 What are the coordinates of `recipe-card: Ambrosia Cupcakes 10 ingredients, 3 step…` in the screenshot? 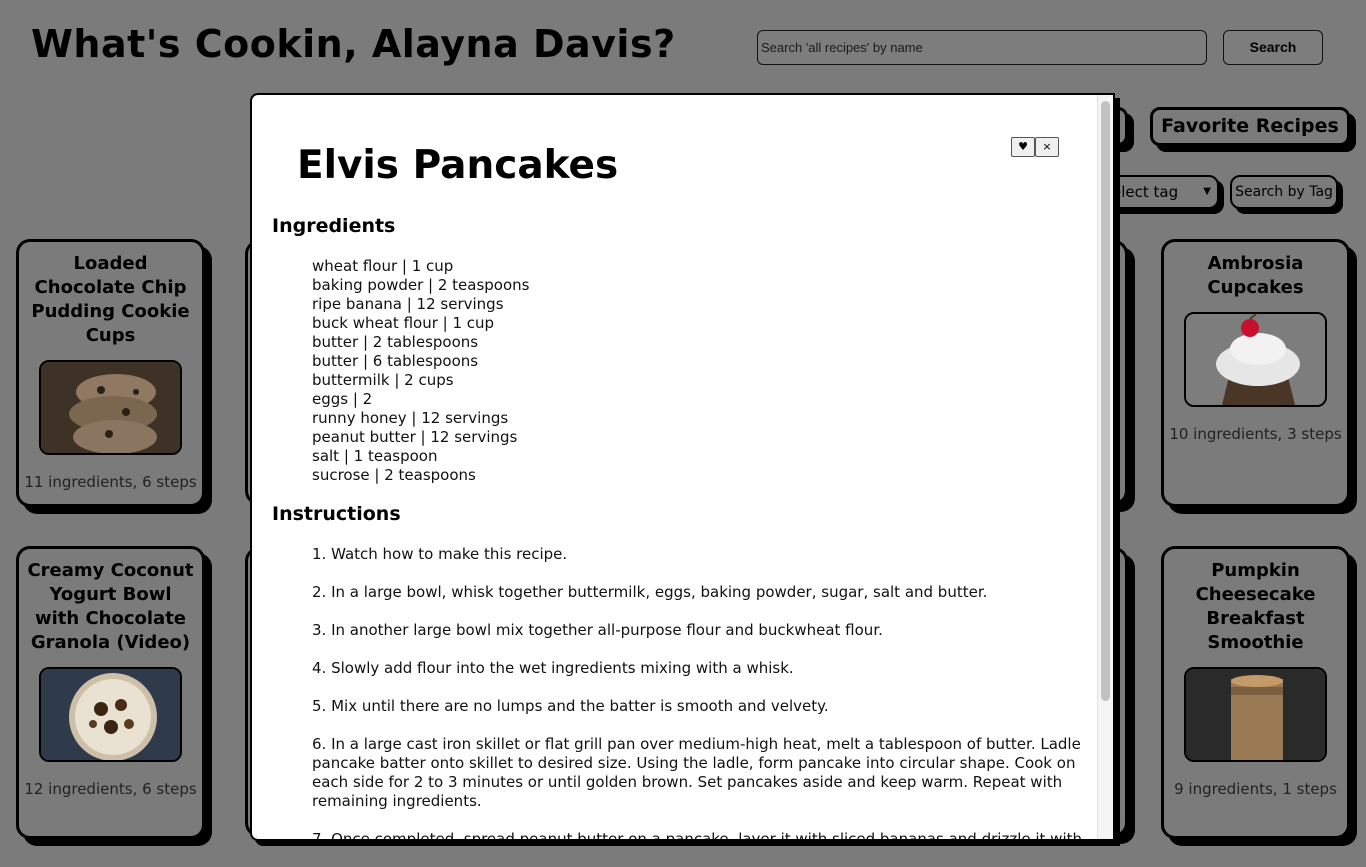 It's located at (1255, 373).